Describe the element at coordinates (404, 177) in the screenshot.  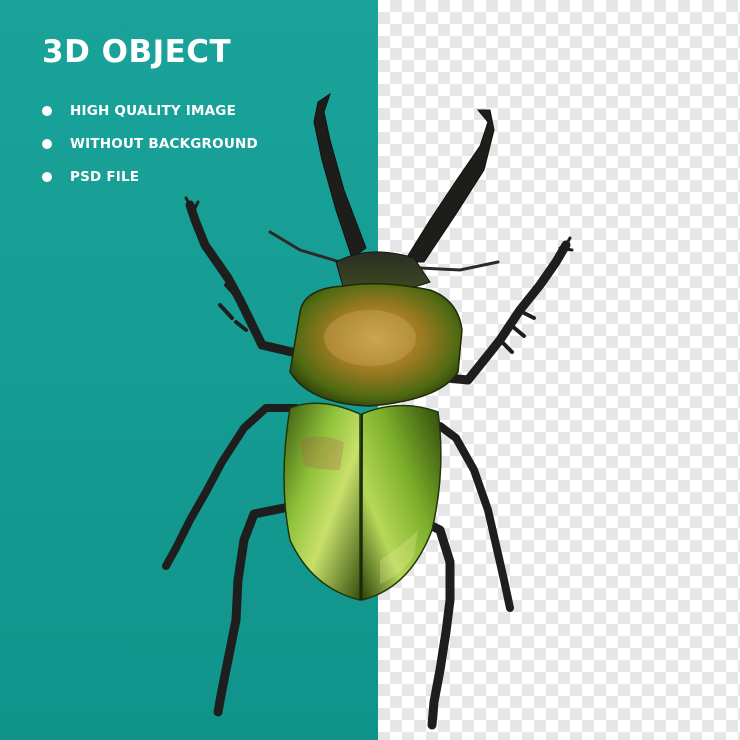
I see `beetle-mandibles` at that location.